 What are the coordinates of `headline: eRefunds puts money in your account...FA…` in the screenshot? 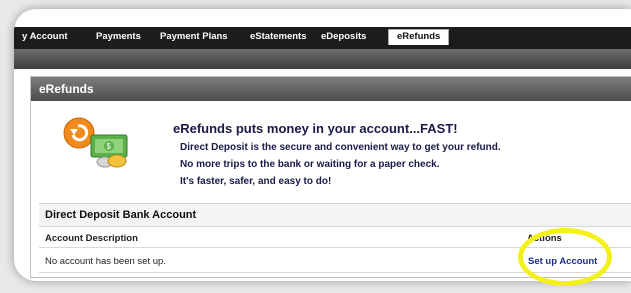 It's located at (315, 128).